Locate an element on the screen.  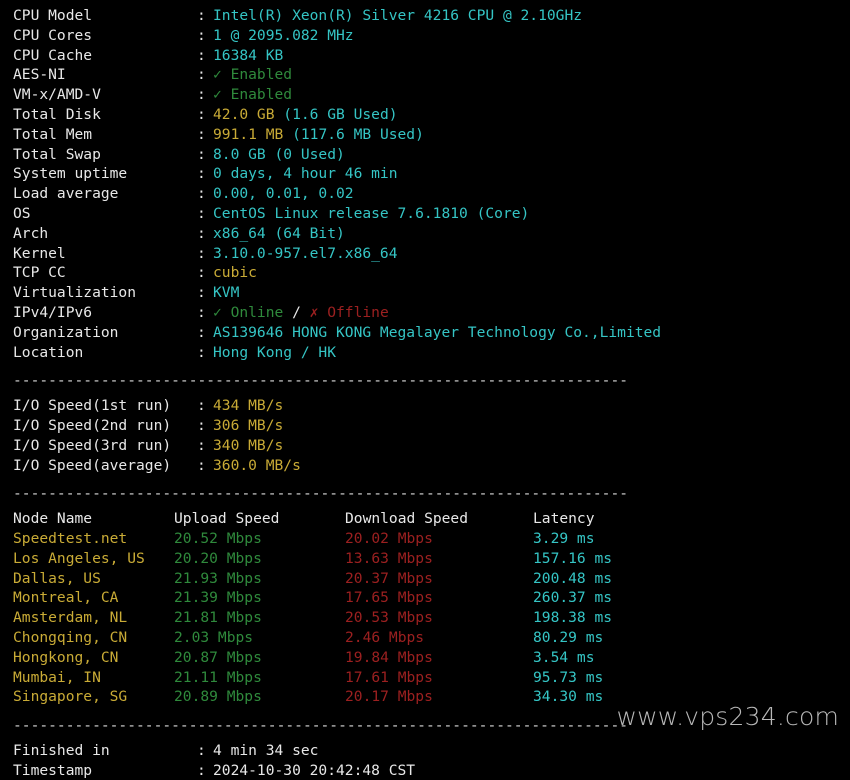
info-value: CentOS Linux release 7.6.1810 (Core) is located at coordinates (371, 213).